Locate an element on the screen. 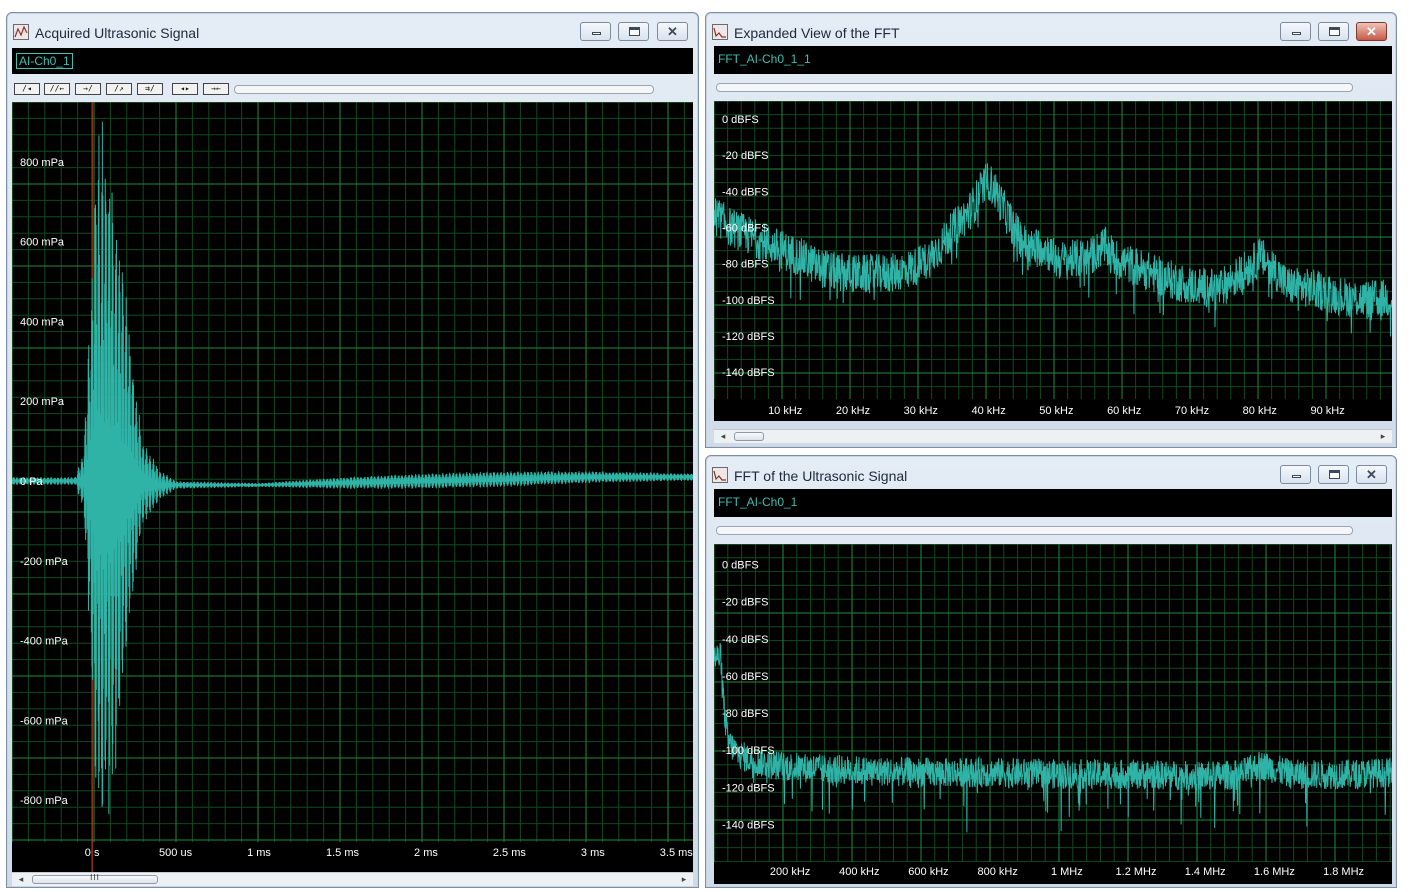 This screenshot has height=892, width=1415. x-tick-label: 1.6 MHz is located at coordinates (1274, 872).